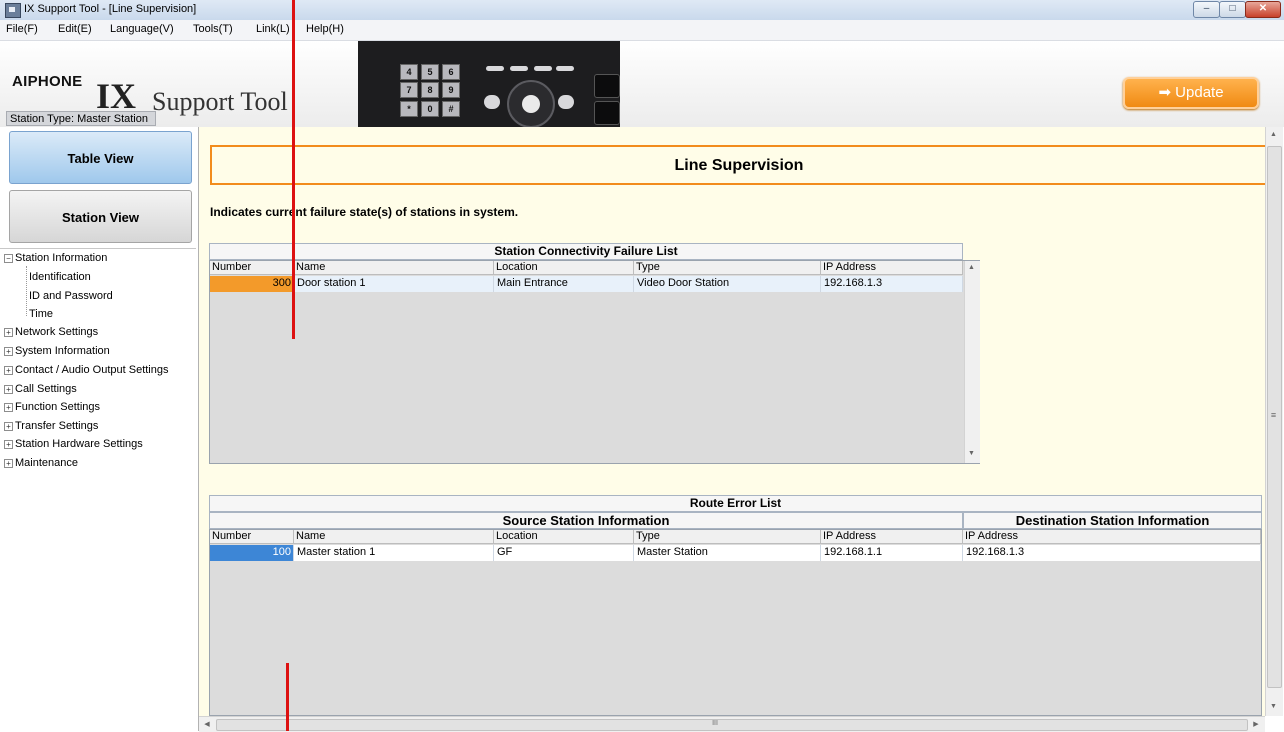 The height and width of the screenshot is (732, 1284). Describe the element at coordinates (451, 90) in the screenshot. I see `keypad-key: 9` at that location.